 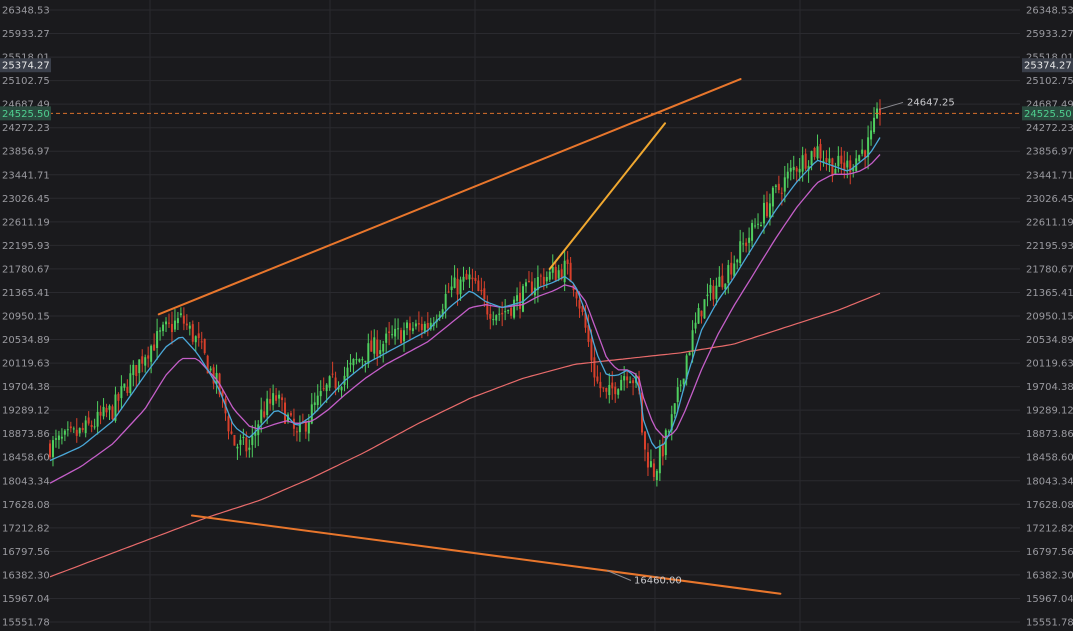 What do you see at coordinates (1049, 575) in the screenshot?
I see `right-tick-label: 16382.30` at bounding box center [1049, 575].